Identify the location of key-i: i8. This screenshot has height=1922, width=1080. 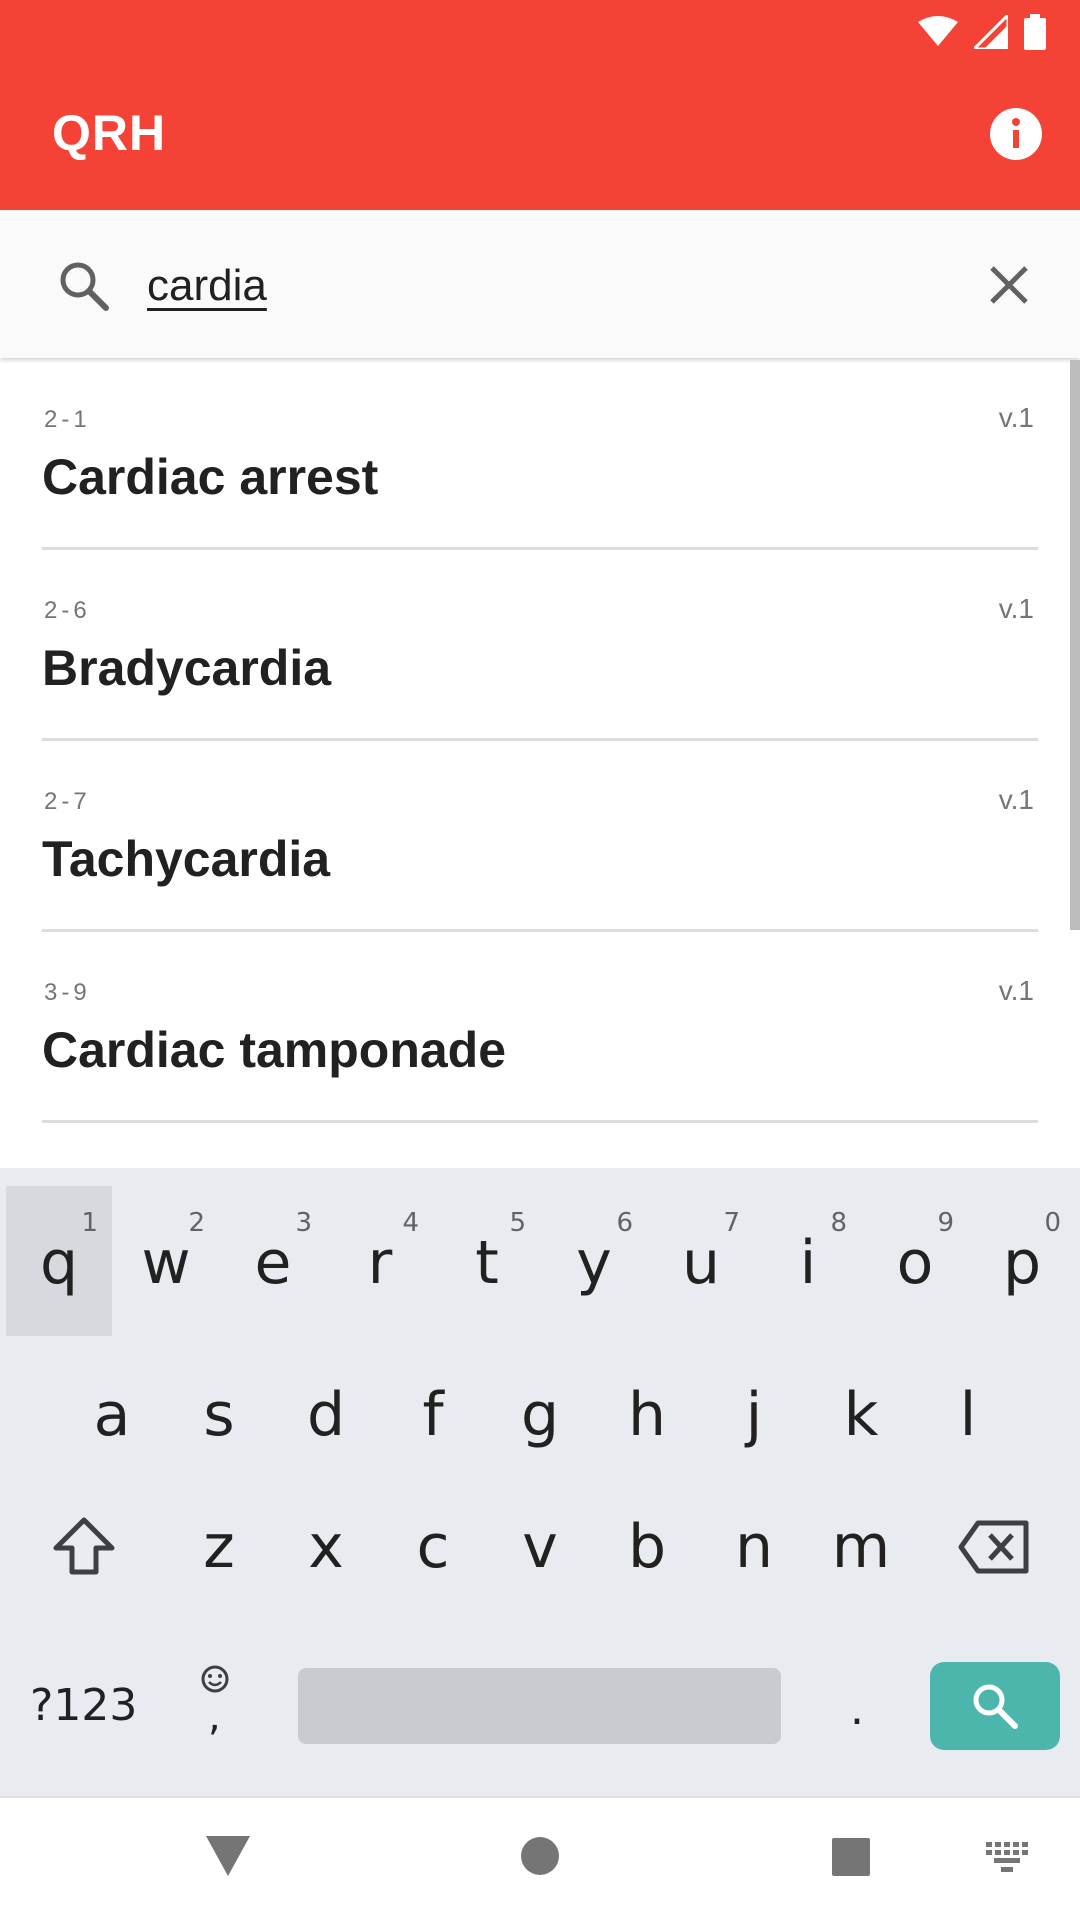
(808, 1261).